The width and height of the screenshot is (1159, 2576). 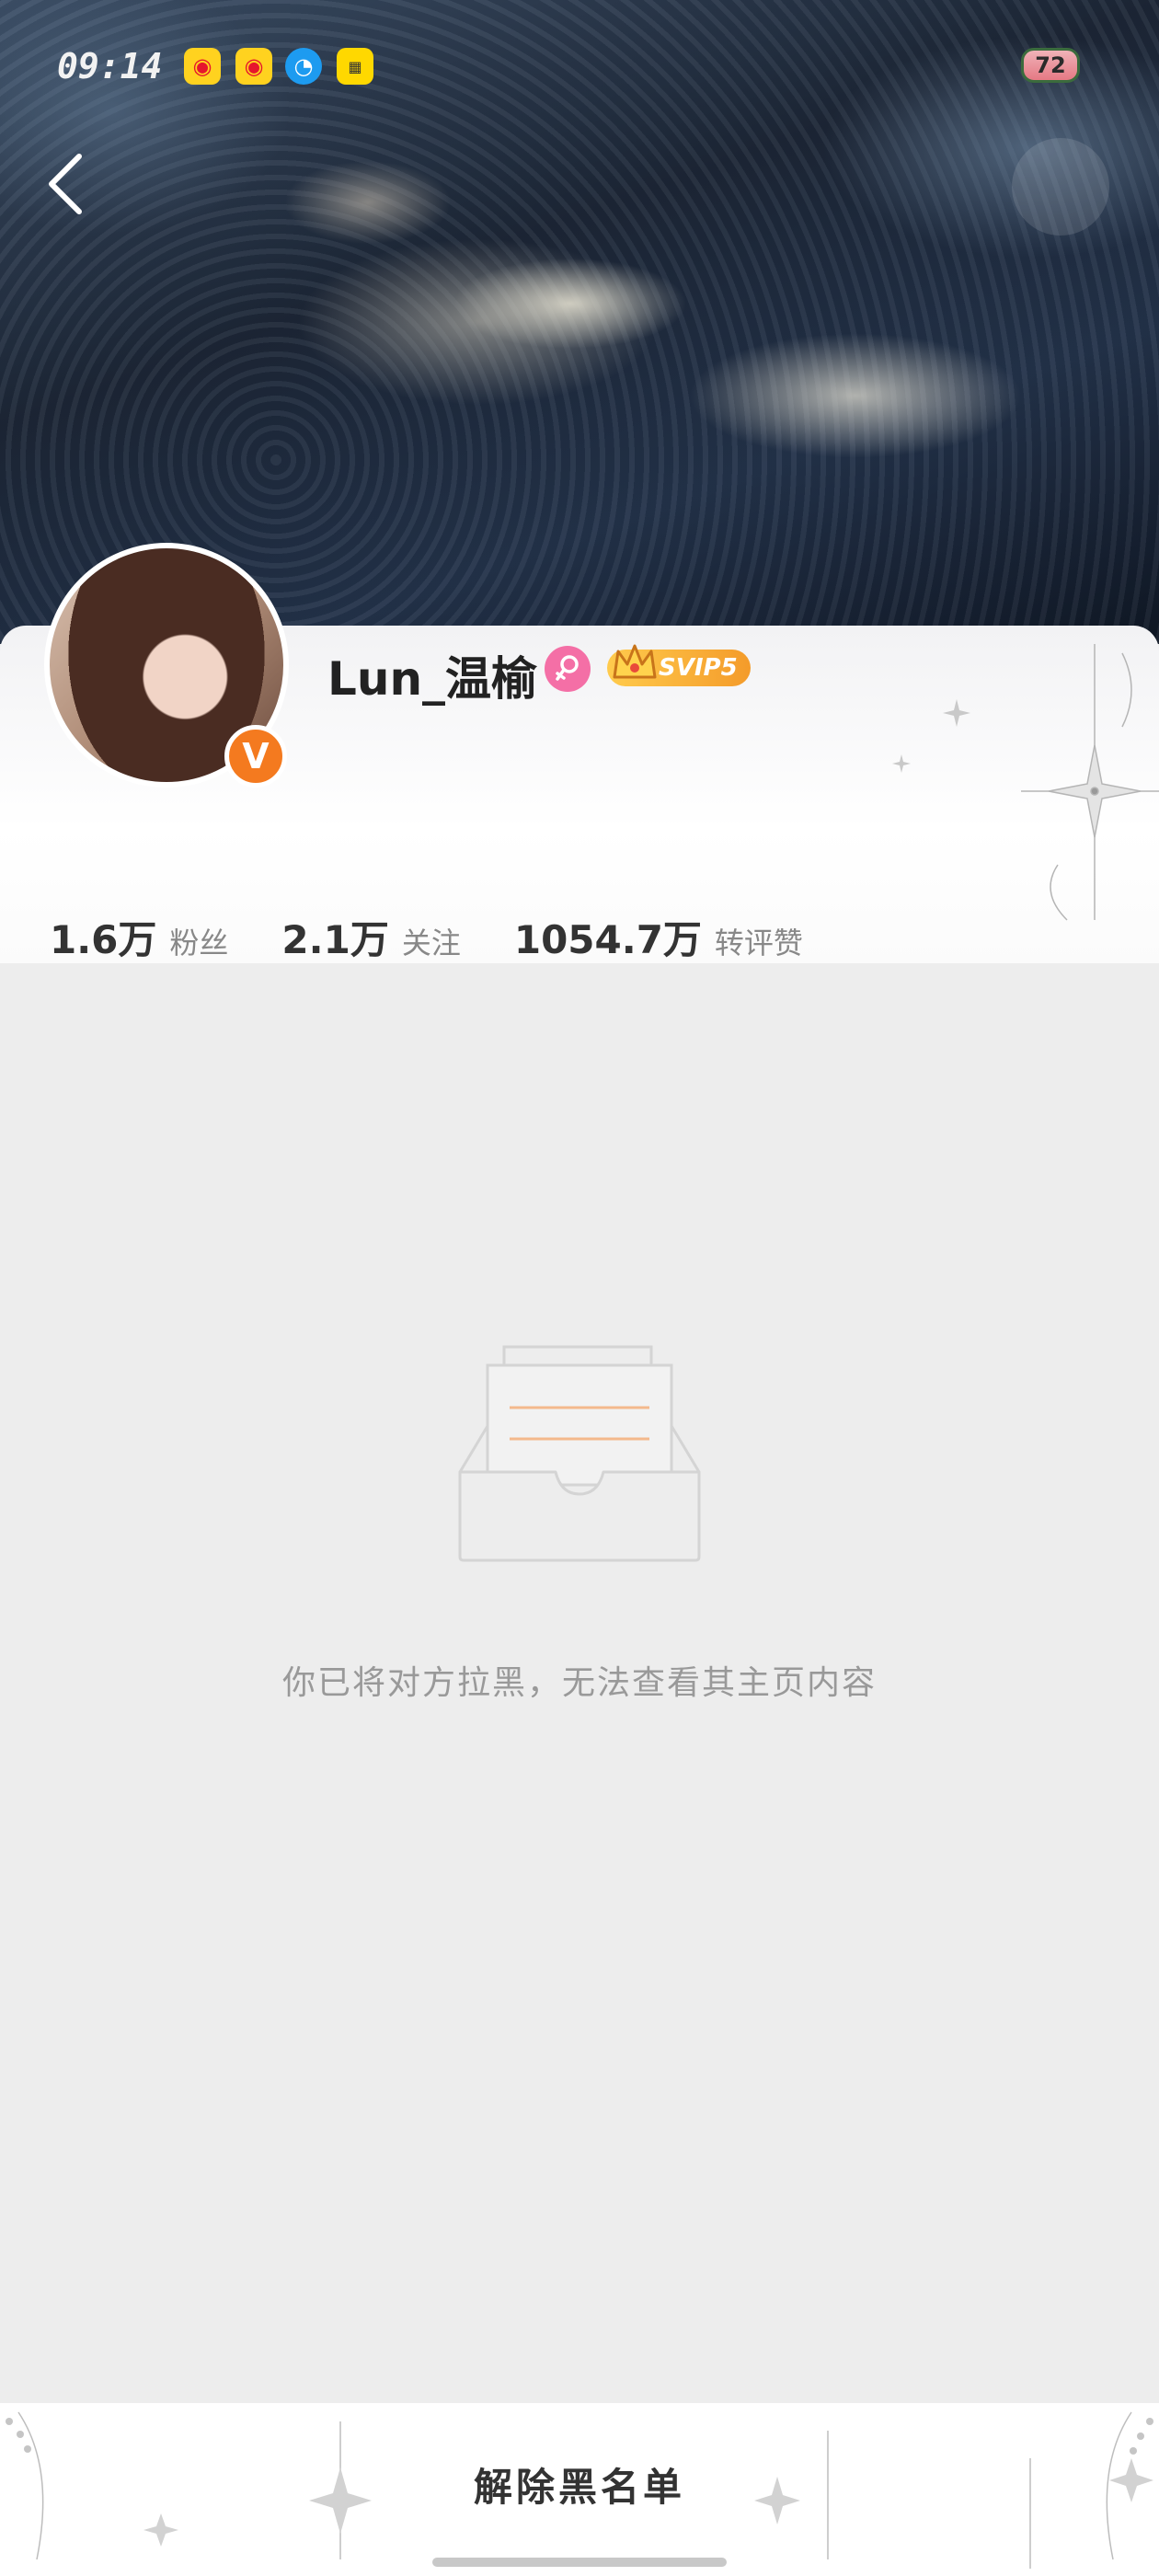 What do you see at coordinates (1050, 65) in the screenshot?
I see `battery-indicator: 72` at bounding box center [1050, 65].